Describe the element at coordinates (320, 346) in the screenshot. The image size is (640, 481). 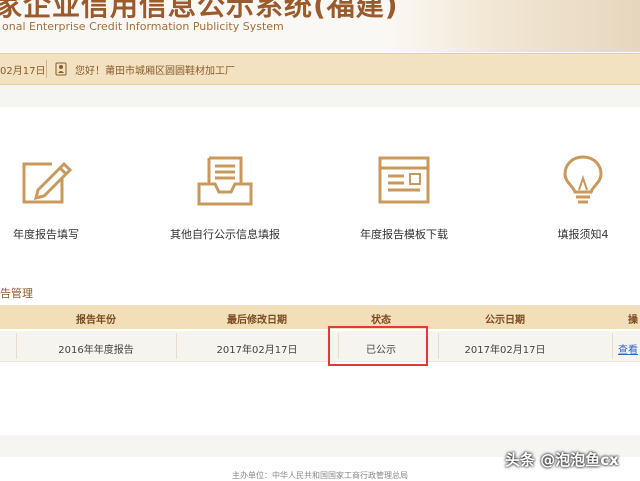
I see `table-row: 2016年年度报告 2017年02月17日 已公示 2017年02月17日 查看` at that location.